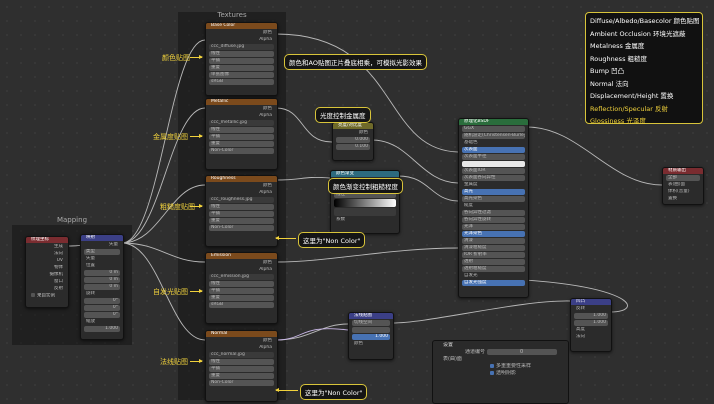  Describe the element at coordinates (493, 255) in the screenshot. I see `input-ior: IOR 折射率` at that location.